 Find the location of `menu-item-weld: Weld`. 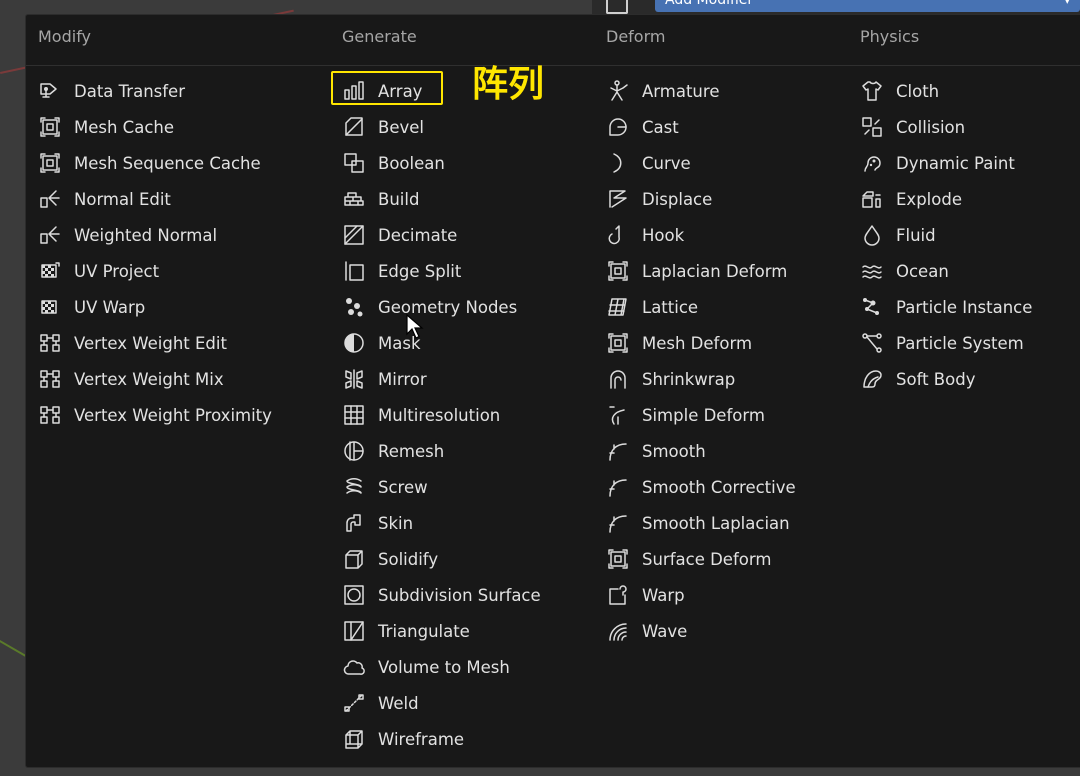

menu-item-weld: Weld is located at coordinates (380, 703).